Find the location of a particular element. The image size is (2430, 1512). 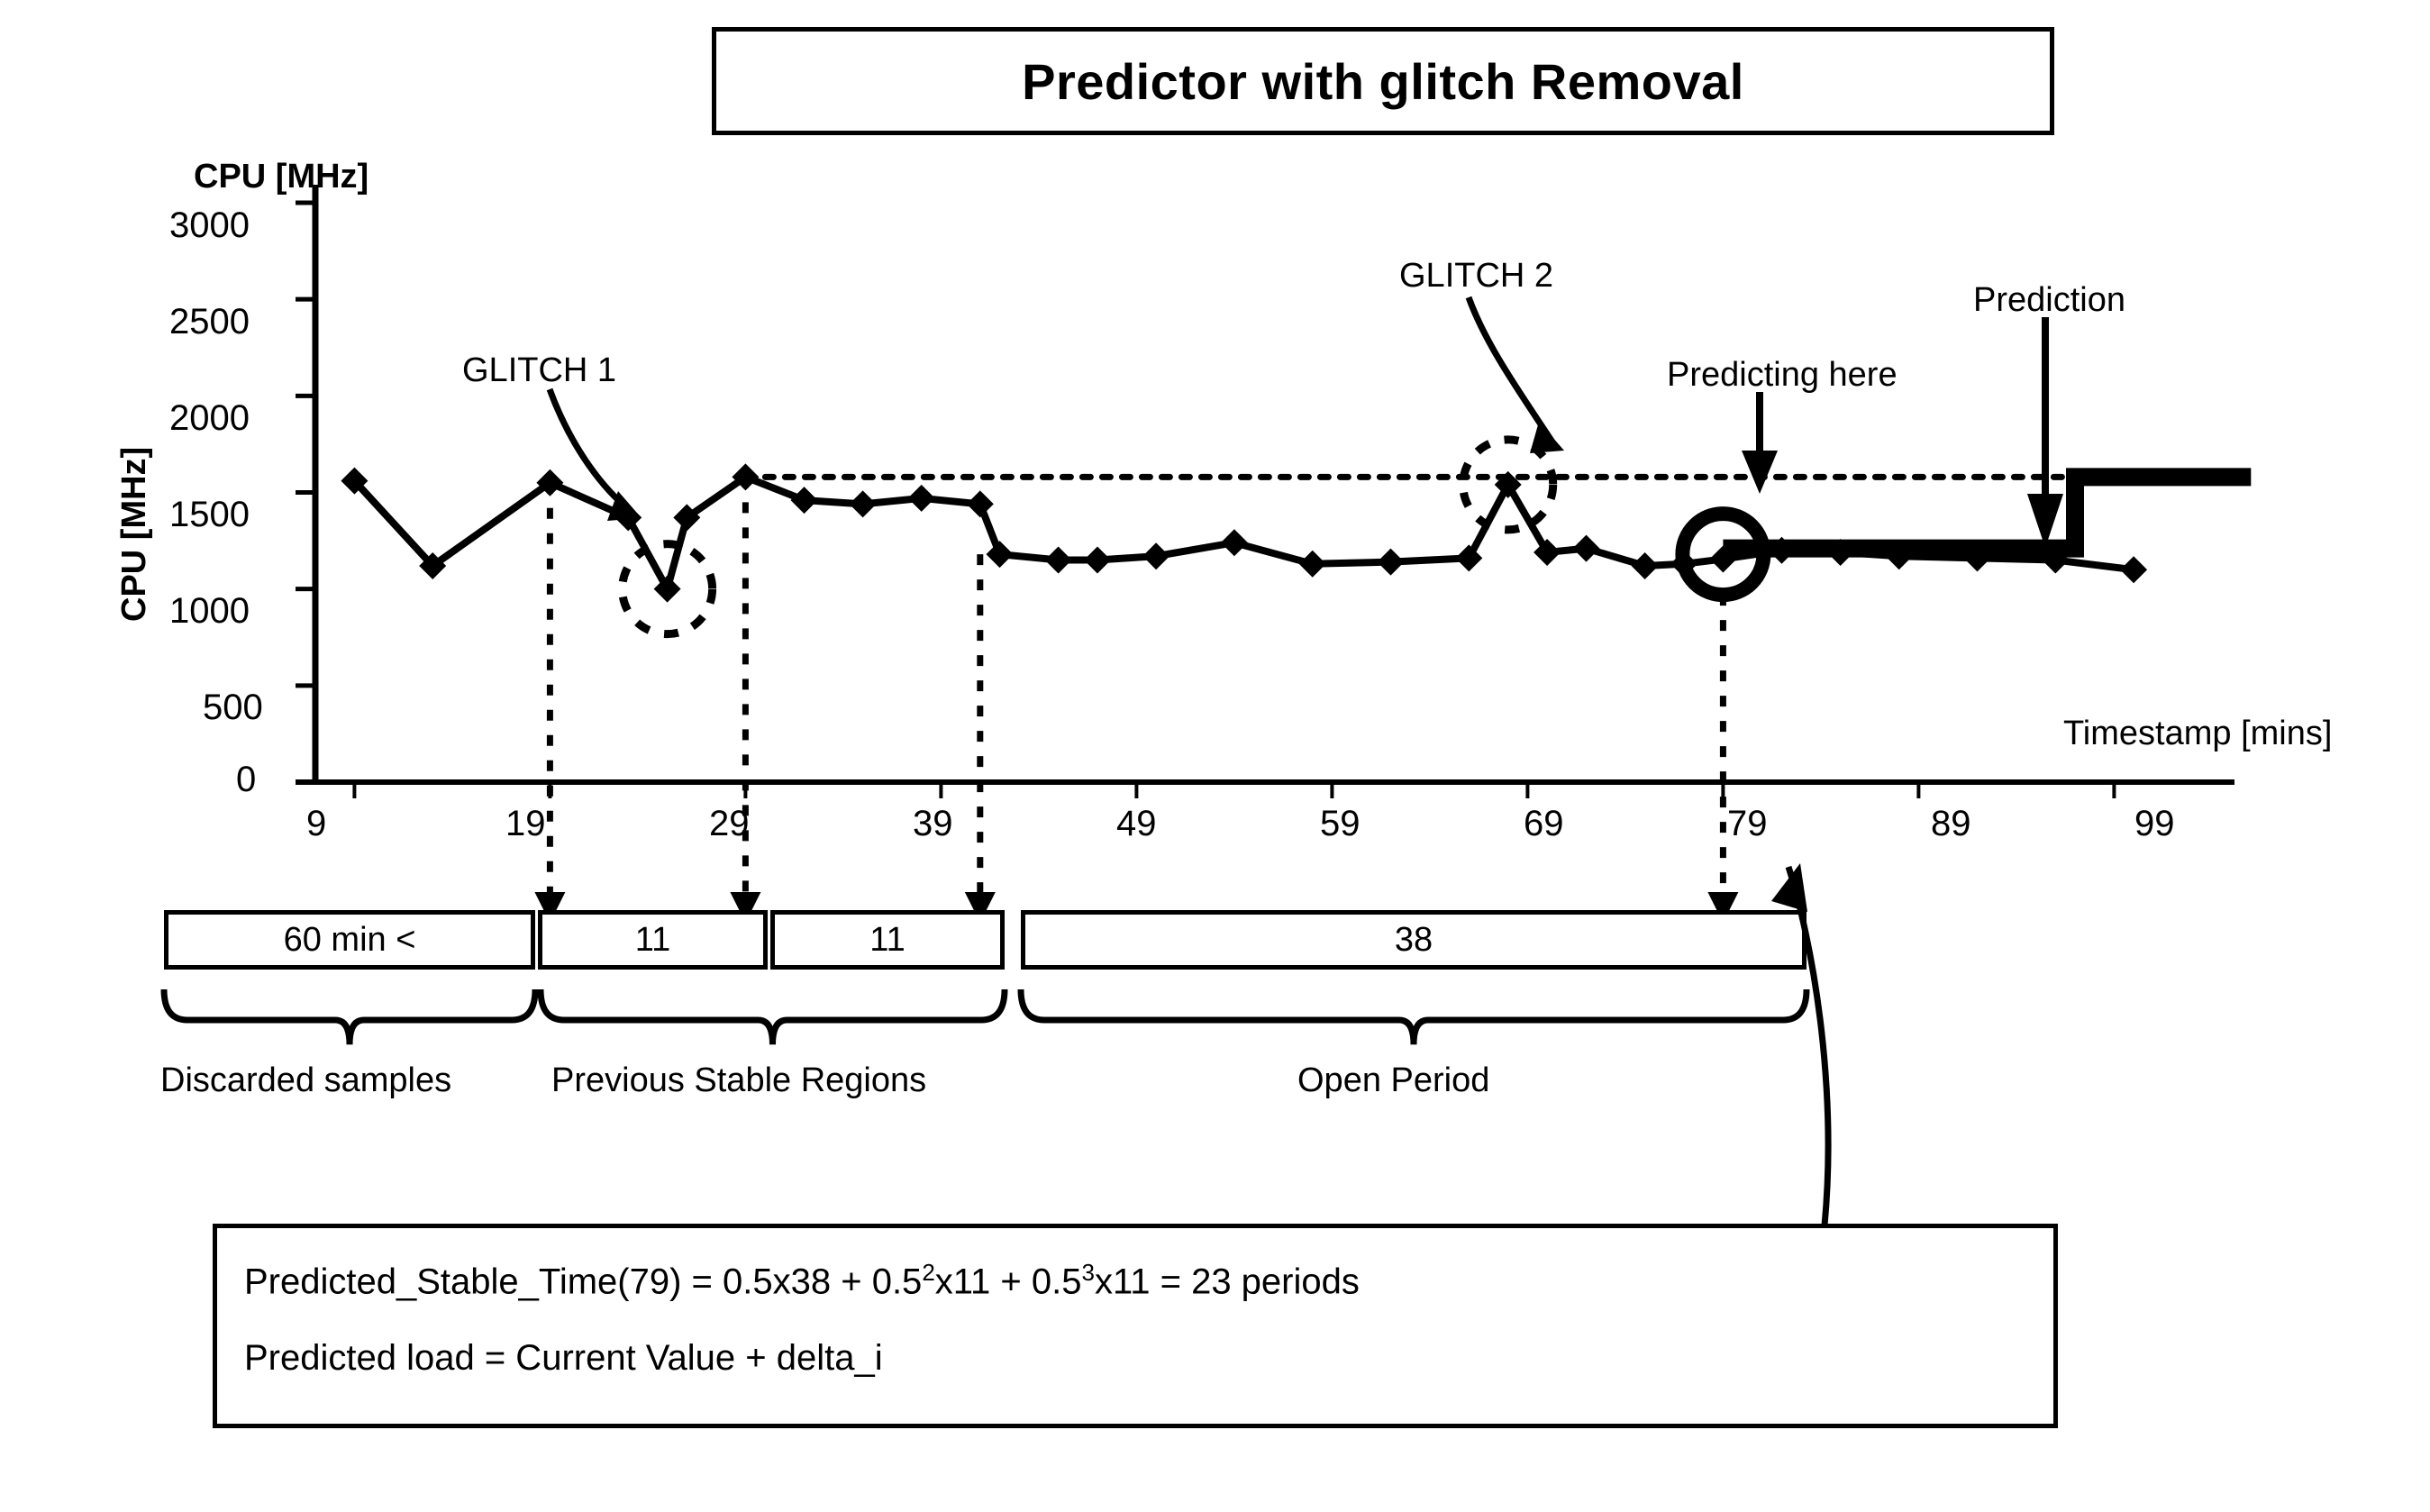

brace-label-open-period: Open Period is located at coordinates (1393, 1080).